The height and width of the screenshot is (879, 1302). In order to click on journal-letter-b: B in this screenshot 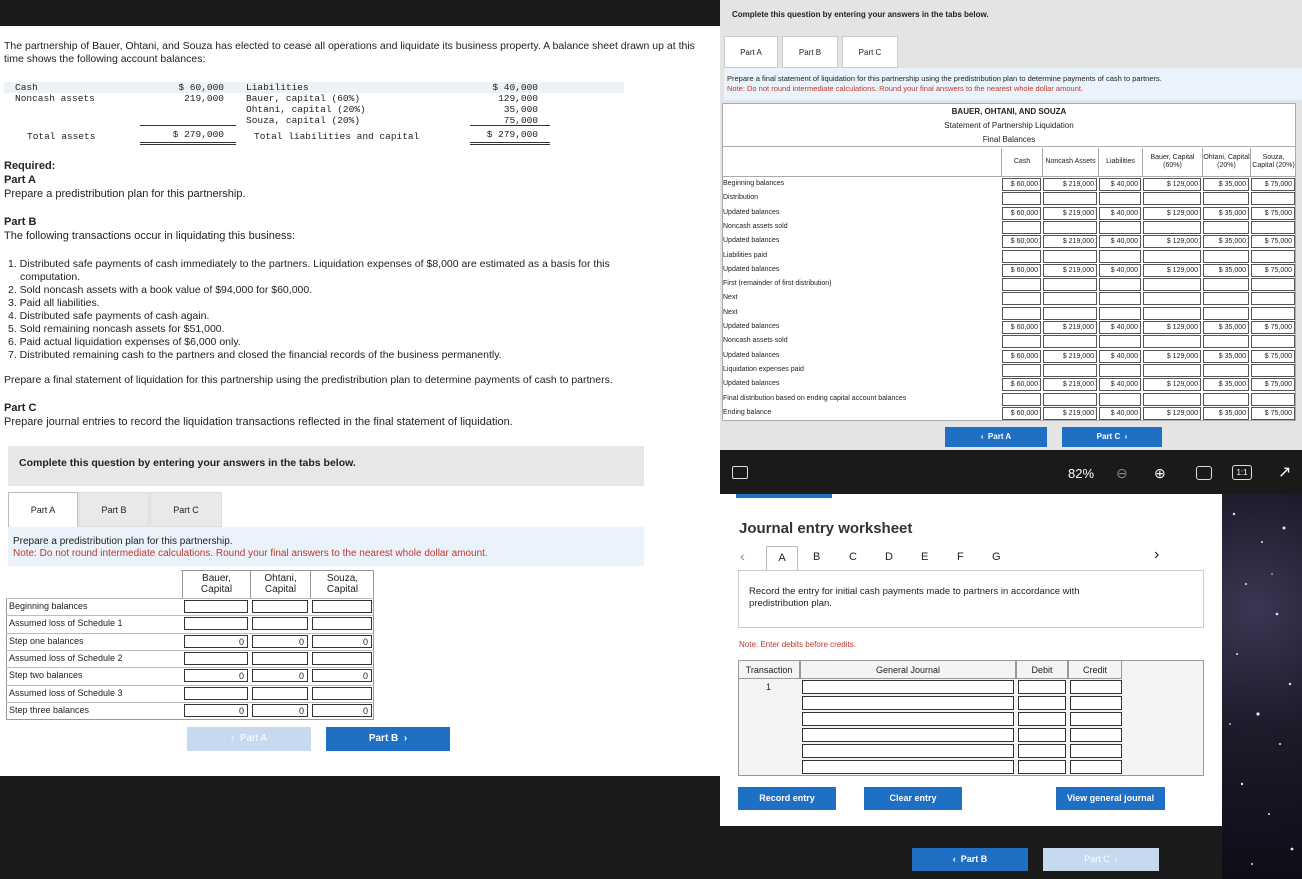, I will do `click(816, 557)`.